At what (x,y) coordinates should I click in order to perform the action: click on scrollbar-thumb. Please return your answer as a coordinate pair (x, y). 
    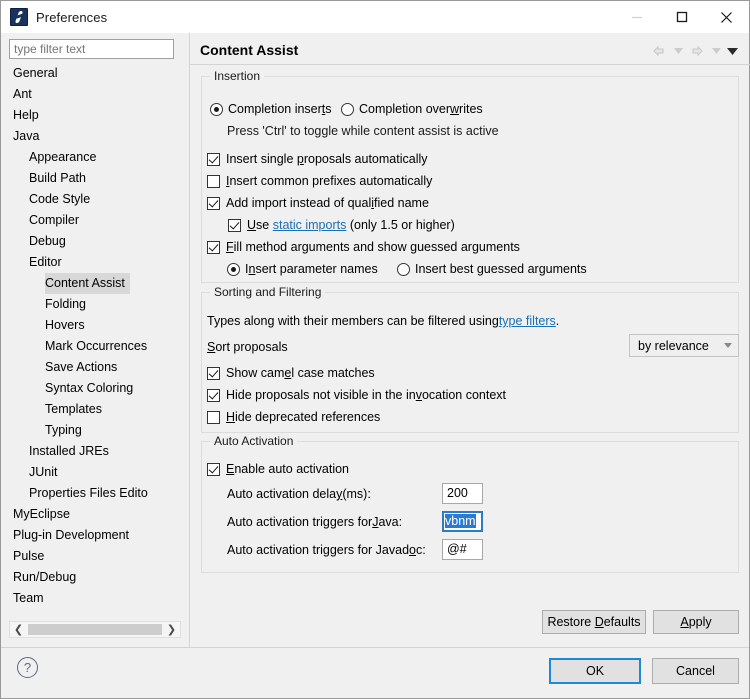
    Looking at the image, I should click on (95, 629).